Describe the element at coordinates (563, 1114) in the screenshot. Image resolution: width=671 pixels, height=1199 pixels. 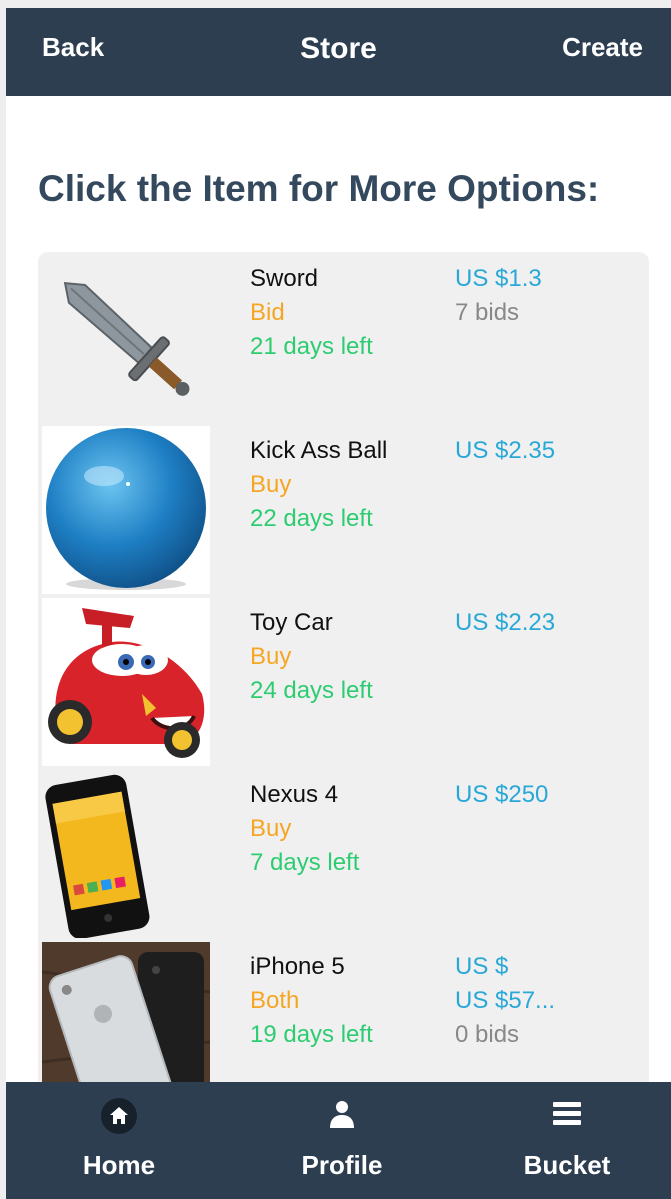
I see `menu-icon` at that location.